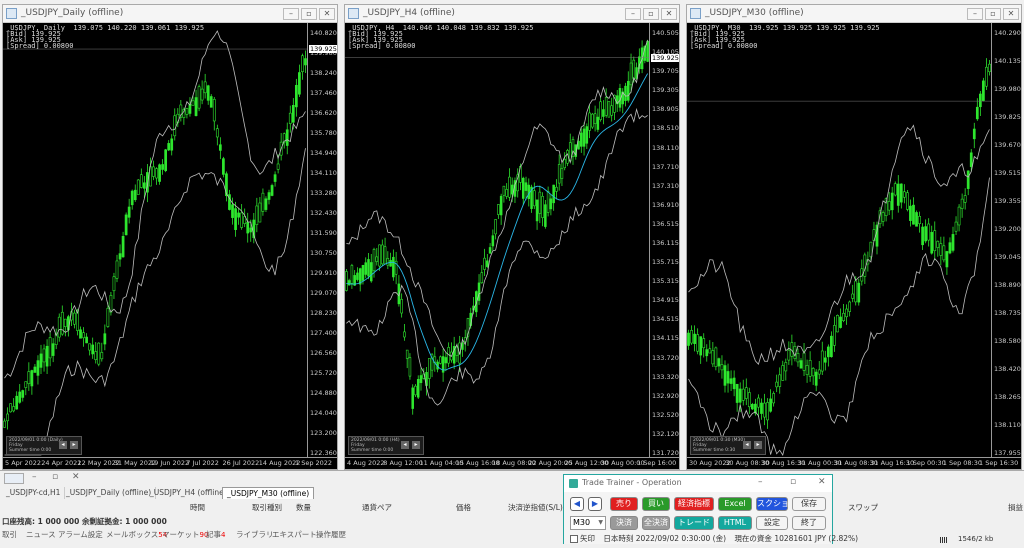  I want to click on current-capital: 現在の資金 10281601 JPY (2.82%), so click(796, 538).